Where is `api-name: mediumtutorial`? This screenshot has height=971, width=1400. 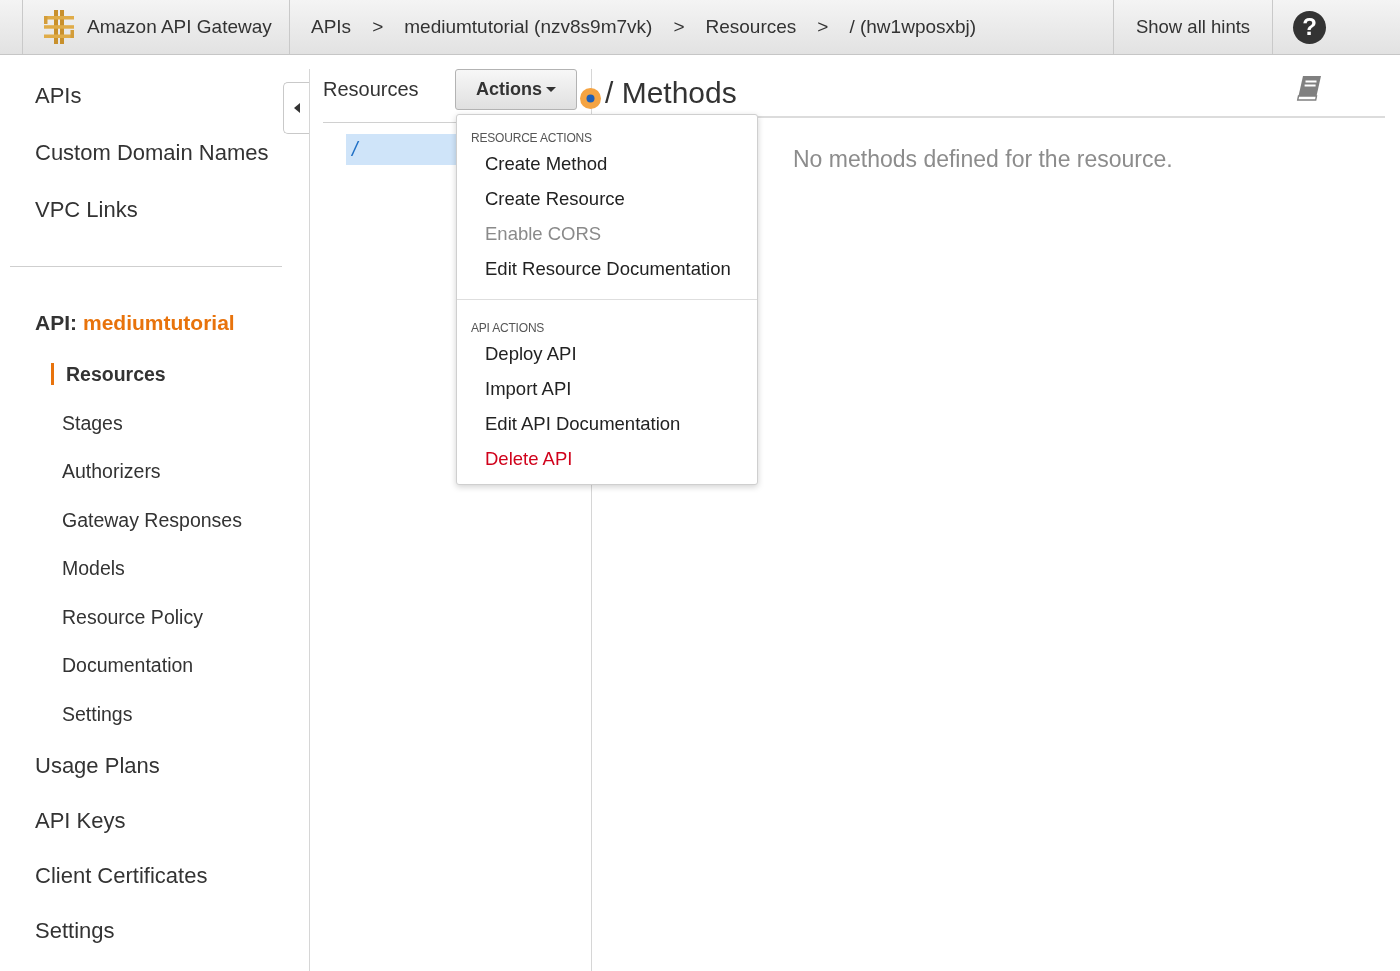 api-name: mediumtutorial is located at coordinates (159, 323).